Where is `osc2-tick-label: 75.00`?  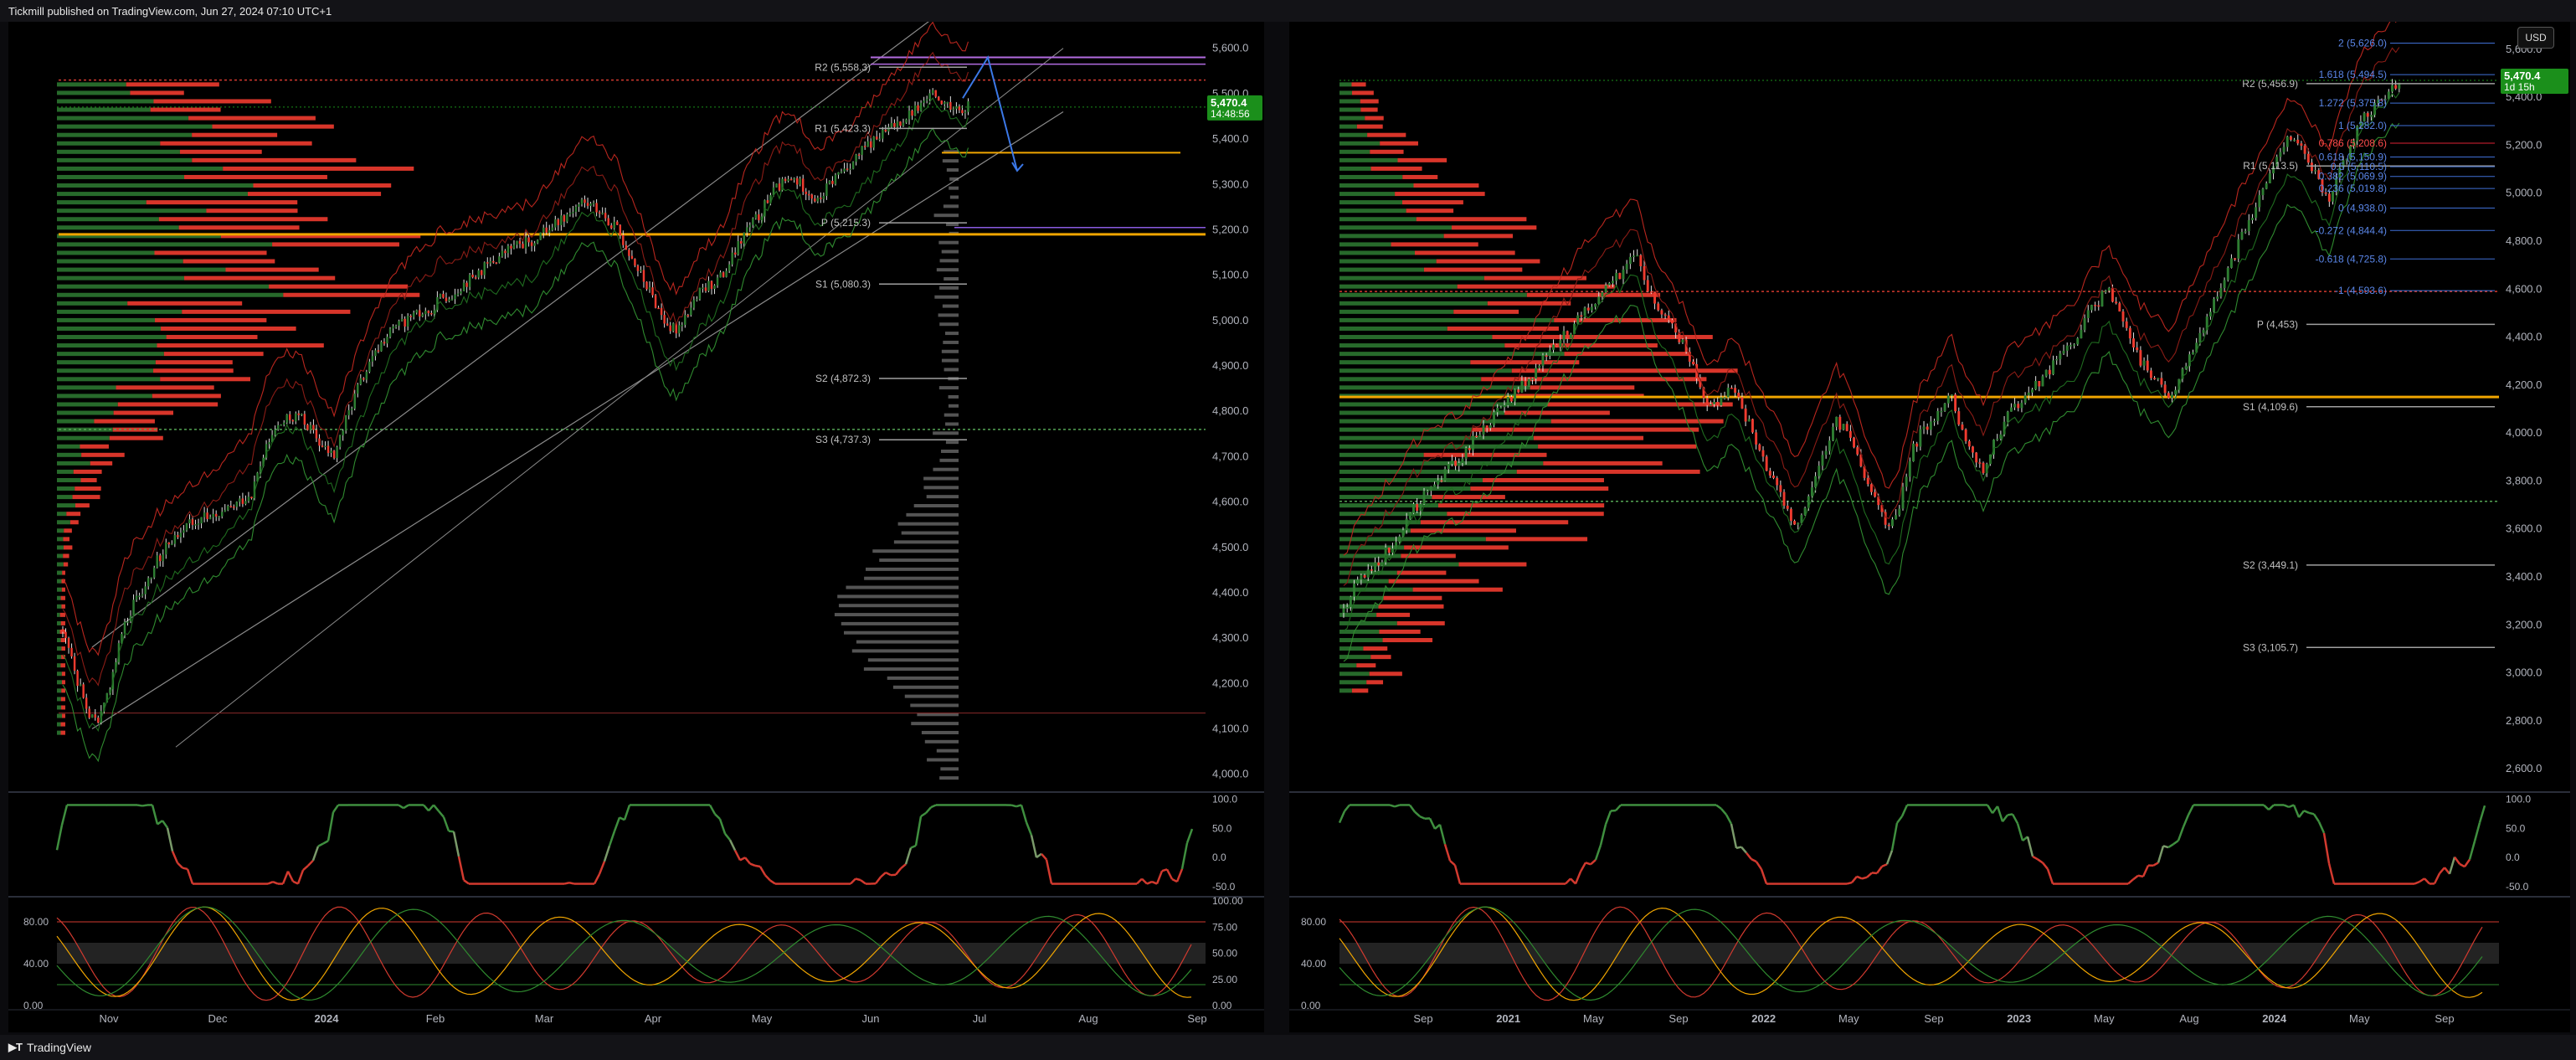
osc2-tick-label: 75.00 is located at coordinates (1224, 927).